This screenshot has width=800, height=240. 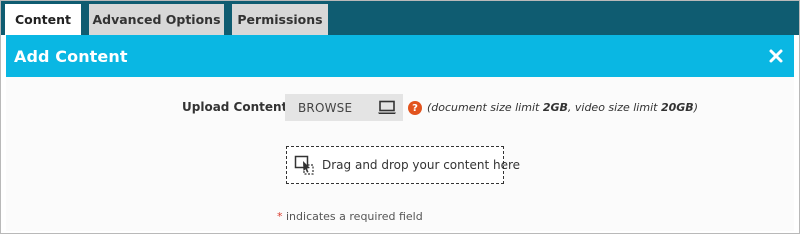 I want to click on required-field-note: * indicates a required field, so click(x=350, y=216).